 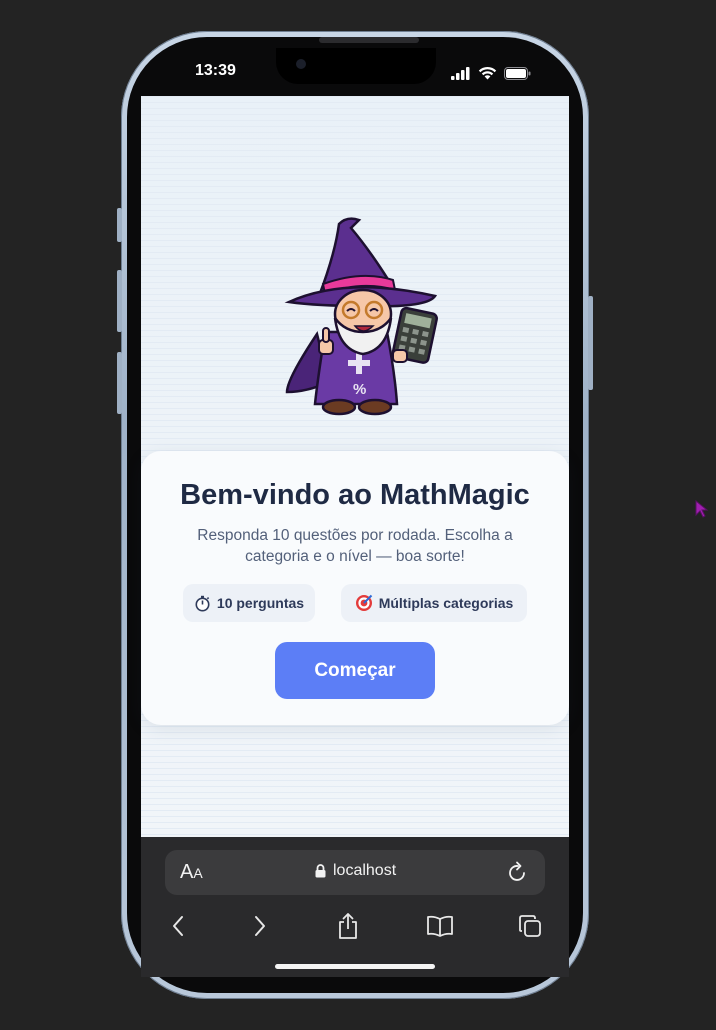 I want to click on url-display: localhost, so click(x=355, y=871).